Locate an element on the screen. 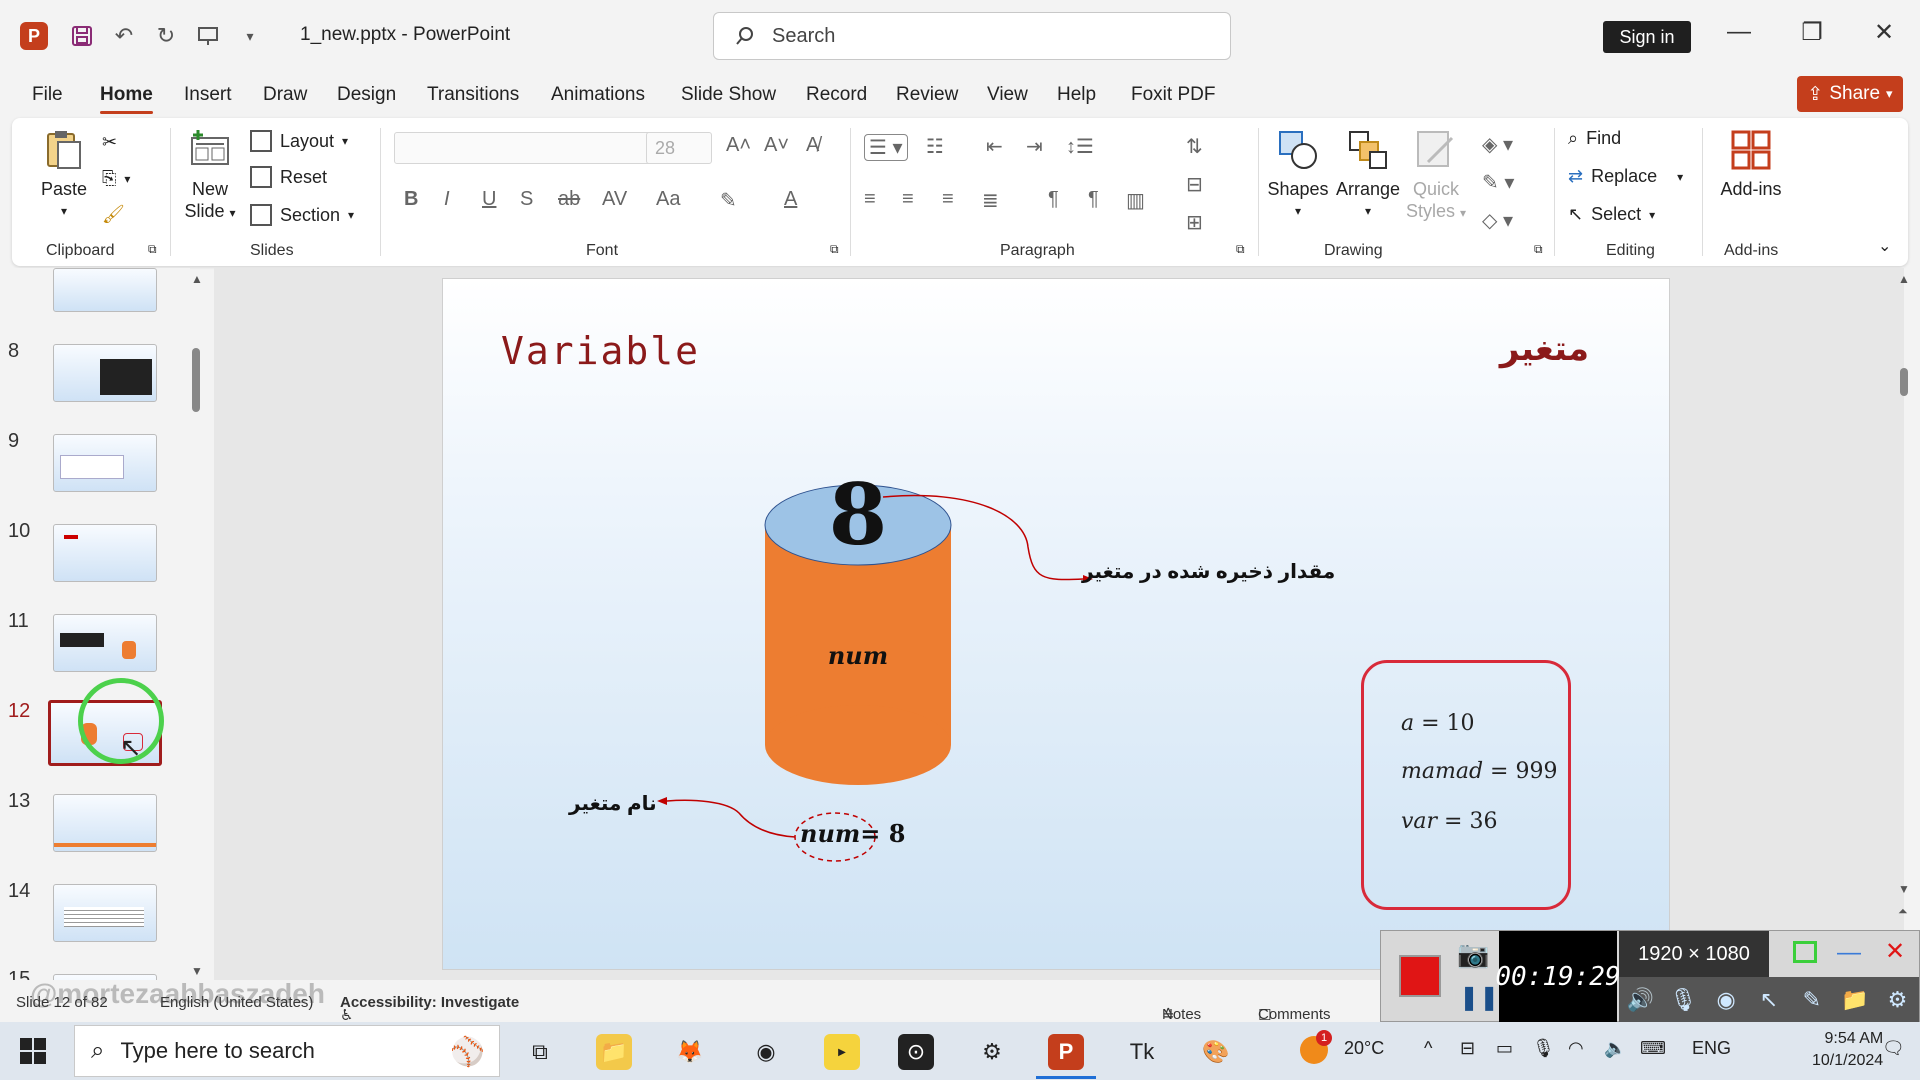 The height and width of the screenshot is (1080, 1920). tab-draw: Draw is located at coordinates (285, 95).